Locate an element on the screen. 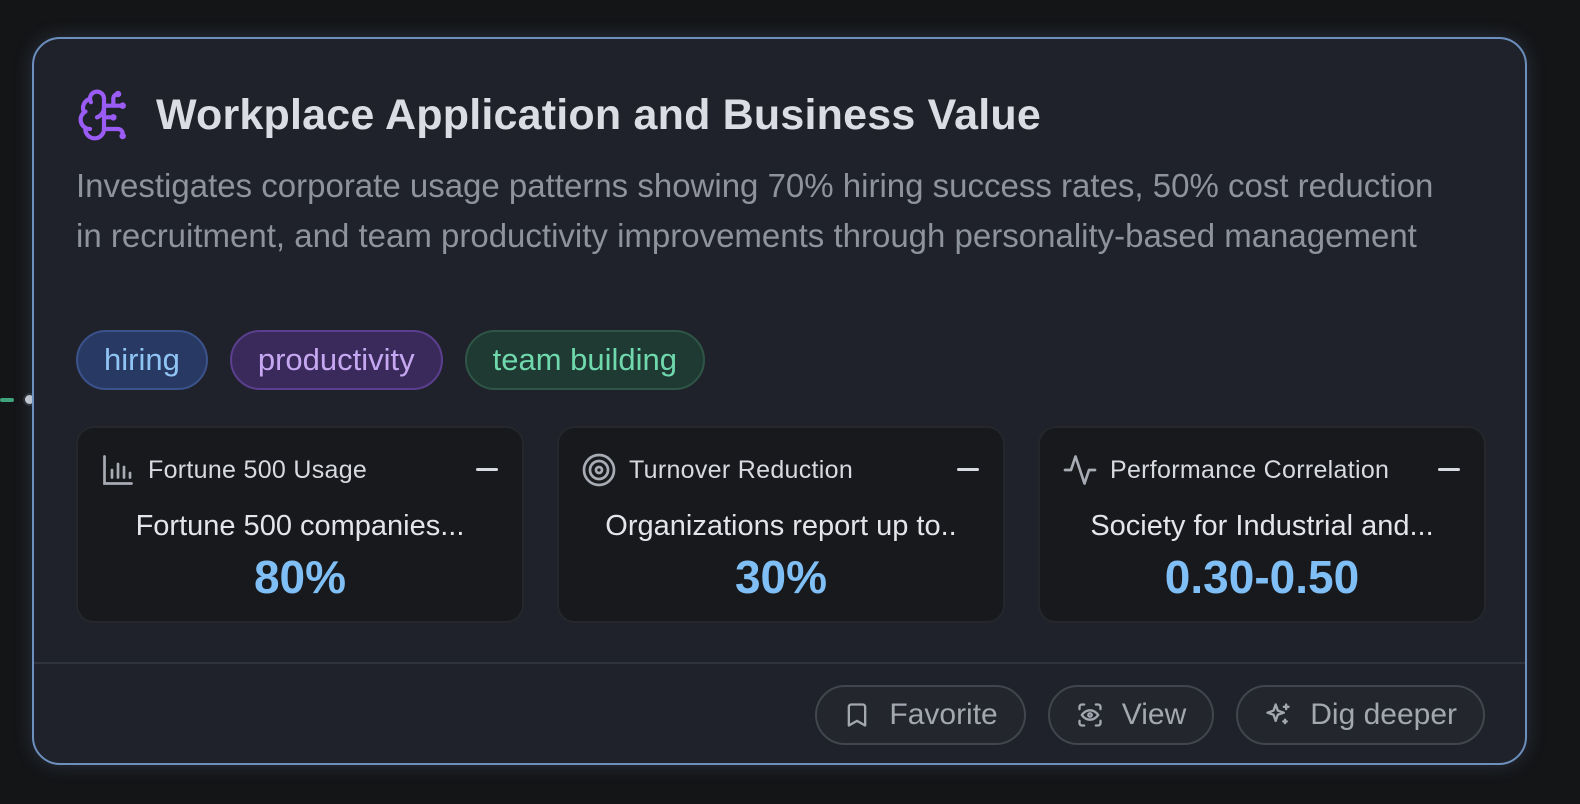 Image resolution: width=1580 pixels, height=804 pixels. sparkles-icon is located at coordinates (1278, 714).